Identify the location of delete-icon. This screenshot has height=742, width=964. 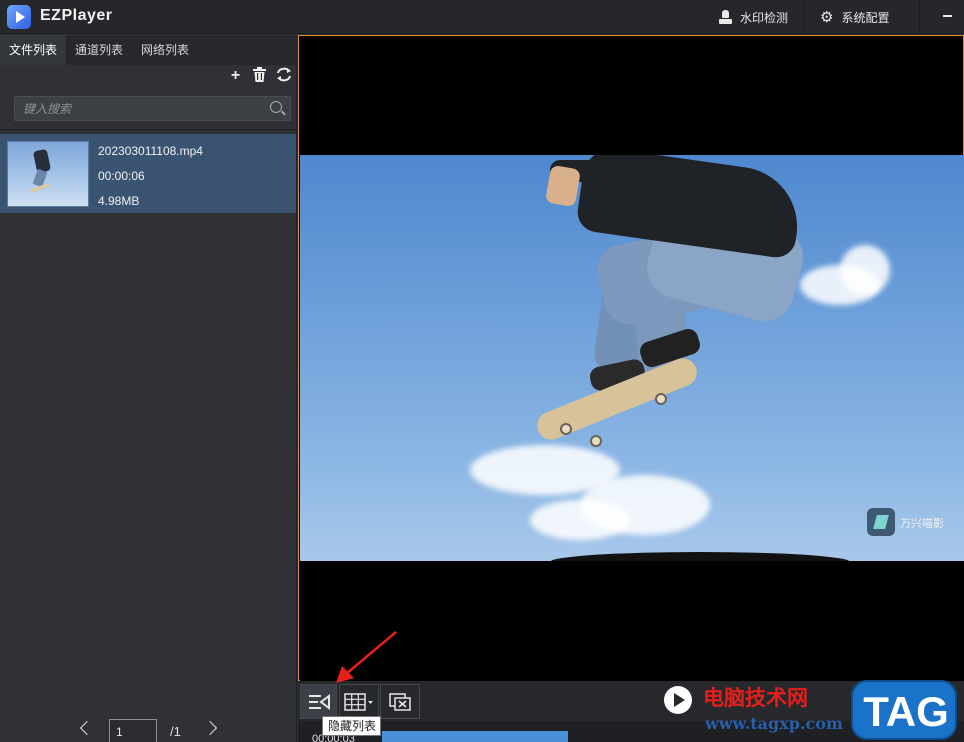
(259, 75).